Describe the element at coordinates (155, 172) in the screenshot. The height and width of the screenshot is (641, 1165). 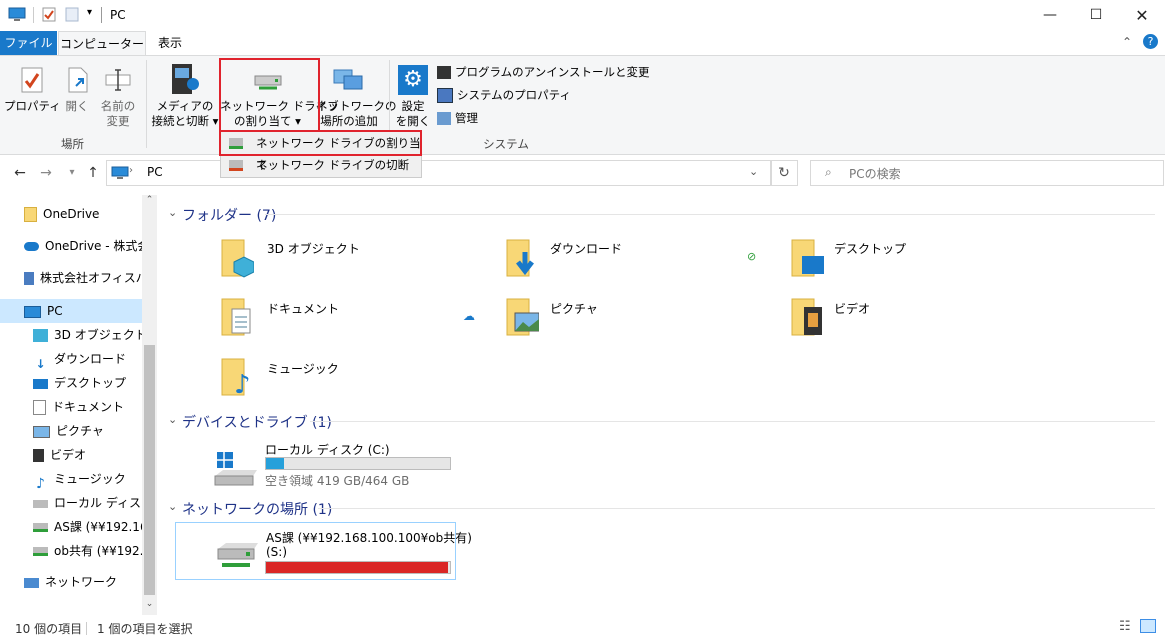
I see `breadcrumb-pc: PC` at that location.